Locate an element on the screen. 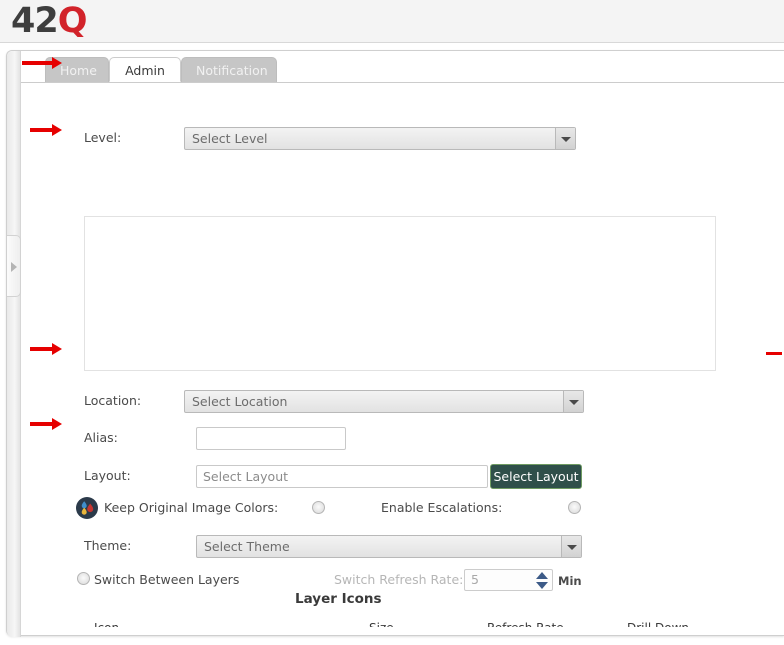  theme-label: Theme: is located at coordinates (108, 545).